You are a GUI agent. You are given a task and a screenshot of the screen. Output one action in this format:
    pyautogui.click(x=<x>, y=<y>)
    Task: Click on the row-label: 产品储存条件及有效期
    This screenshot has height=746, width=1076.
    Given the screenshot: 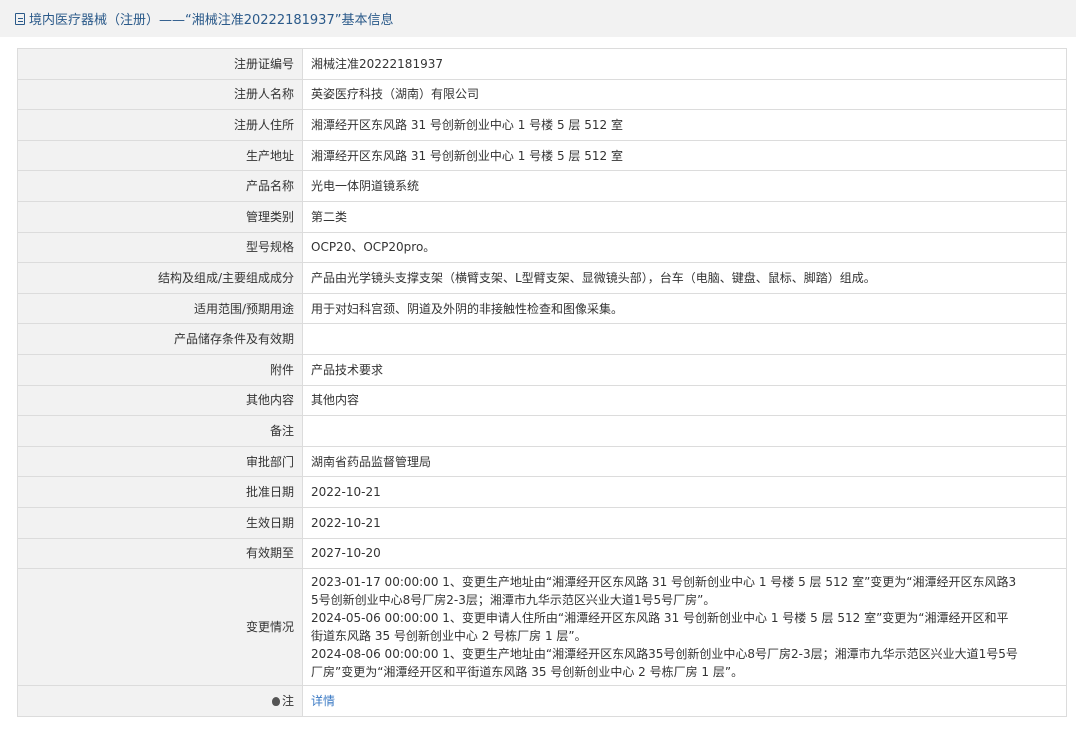 What is the action you would take?
    pyautogui.click(x=160, y=339)
    